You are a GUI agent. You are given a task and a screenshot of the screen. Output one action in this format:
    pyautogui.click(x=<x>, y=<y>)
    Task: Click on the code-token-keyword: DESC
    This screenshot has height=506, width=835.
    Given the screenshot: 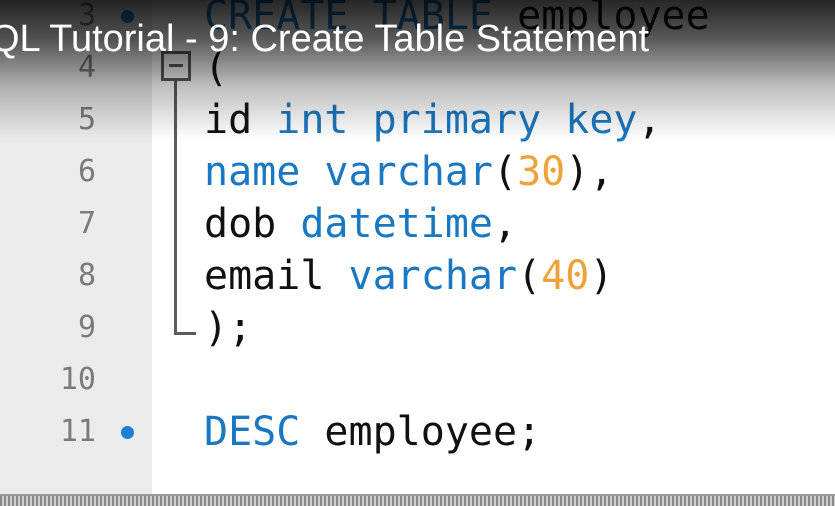 What is the action you would take?
    pyautogui.click(x=252, y=432)
    